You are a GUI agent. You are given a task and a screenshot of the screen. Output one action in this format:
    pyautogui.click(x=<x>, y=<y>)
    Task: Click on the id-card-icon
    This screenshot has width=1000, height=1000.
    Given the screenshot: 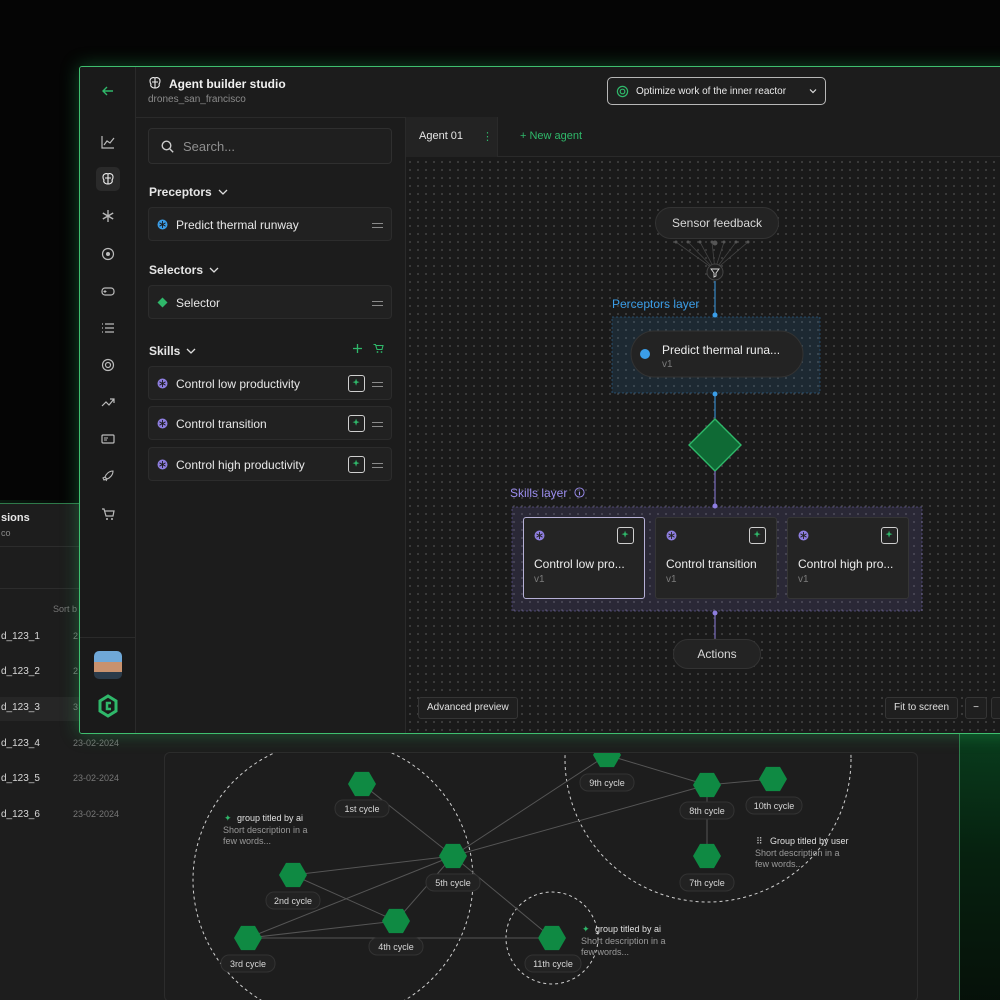 What is the action you would take?
    pyautogui.click(x=108, y=439)
    